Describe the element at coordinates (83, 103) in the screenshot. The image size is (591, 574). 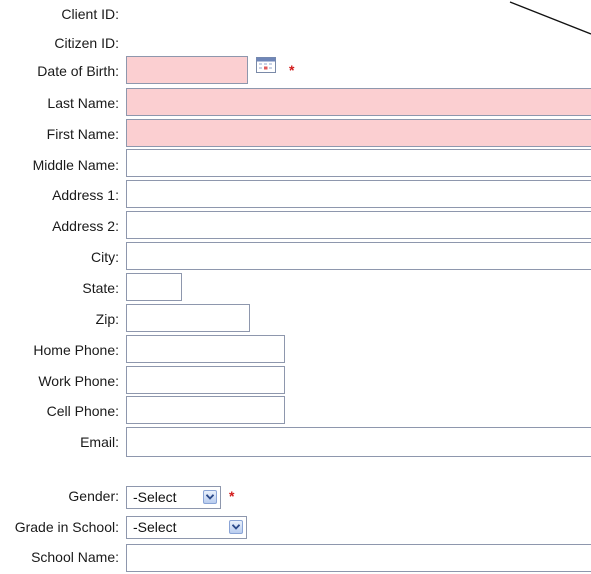
I see `last-name-label: Last Name:` at that location.